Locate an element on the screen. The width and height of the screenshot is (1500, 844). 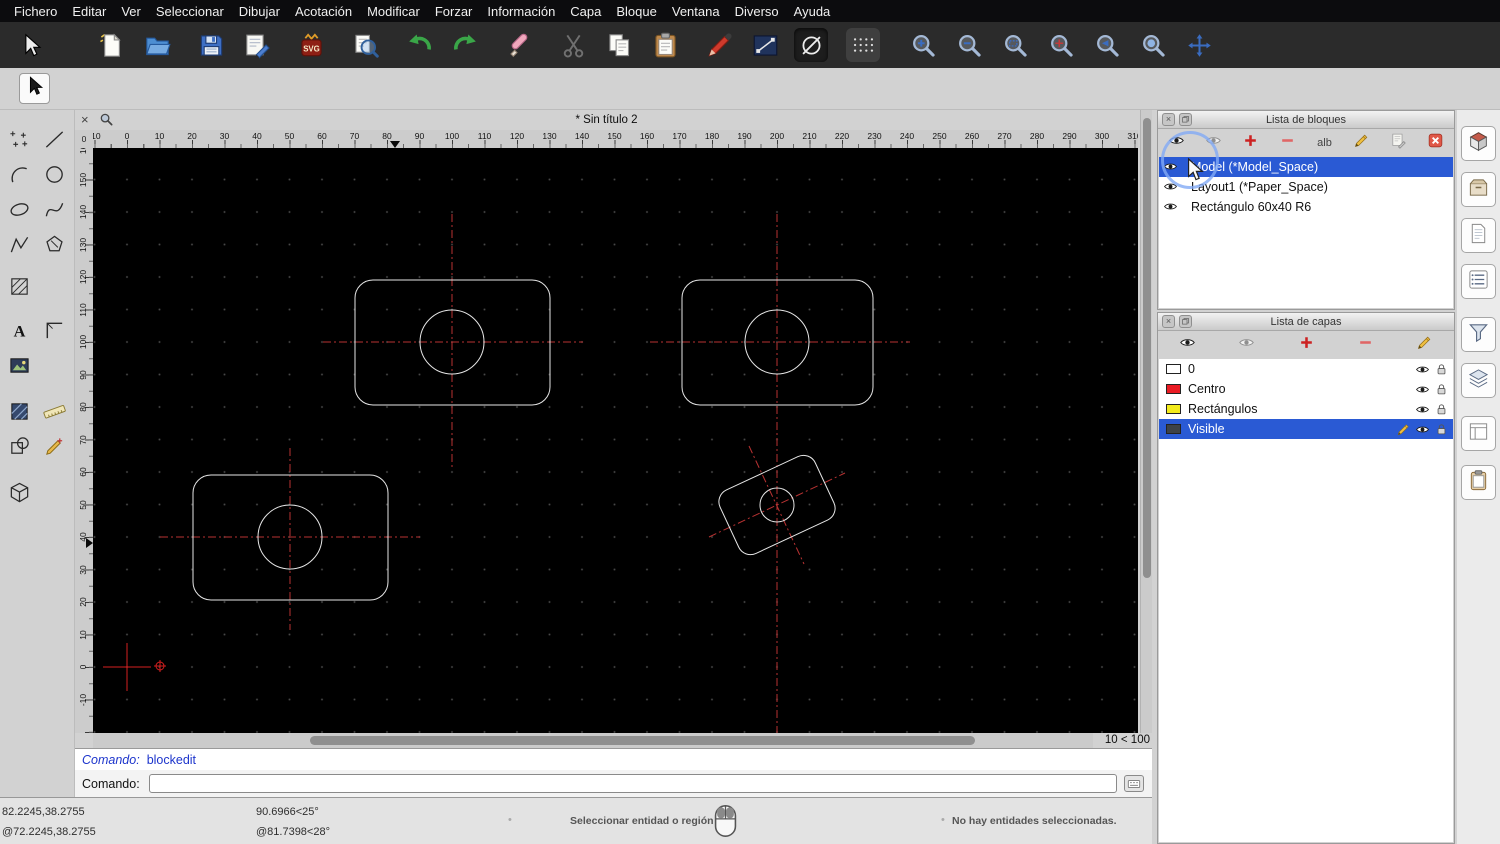
dimension-tool-button is located at coordinates (54, 332).